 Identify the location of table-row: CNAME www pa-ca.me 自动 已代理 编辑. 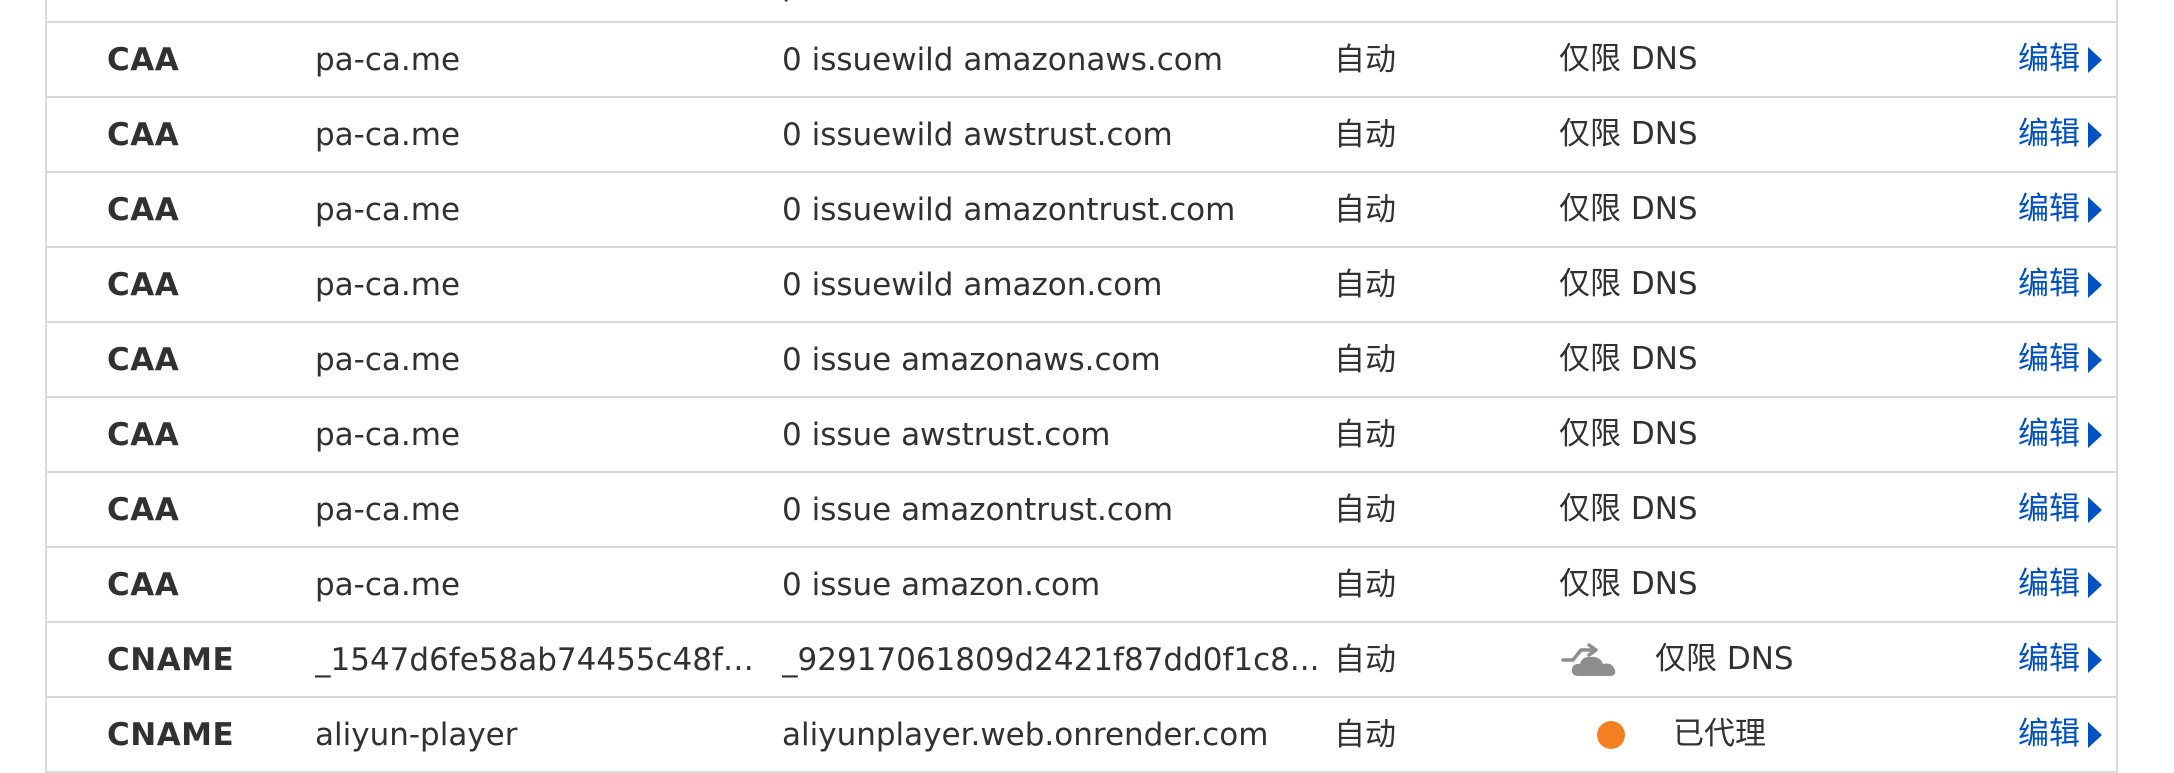
(1081, 11).